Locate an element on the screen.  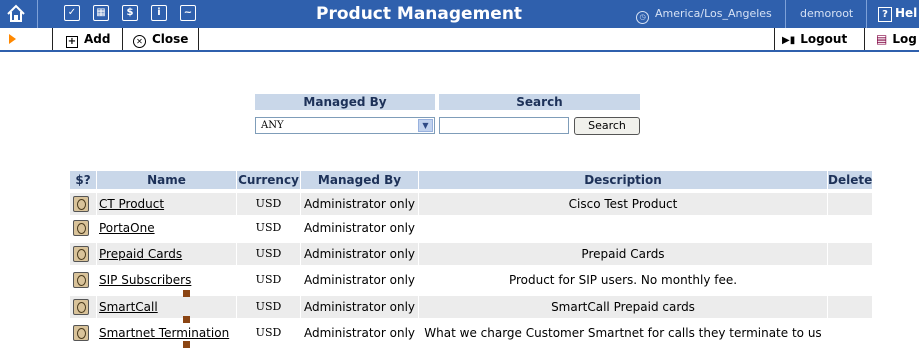
home-icon is located at coordinates (16, 14).